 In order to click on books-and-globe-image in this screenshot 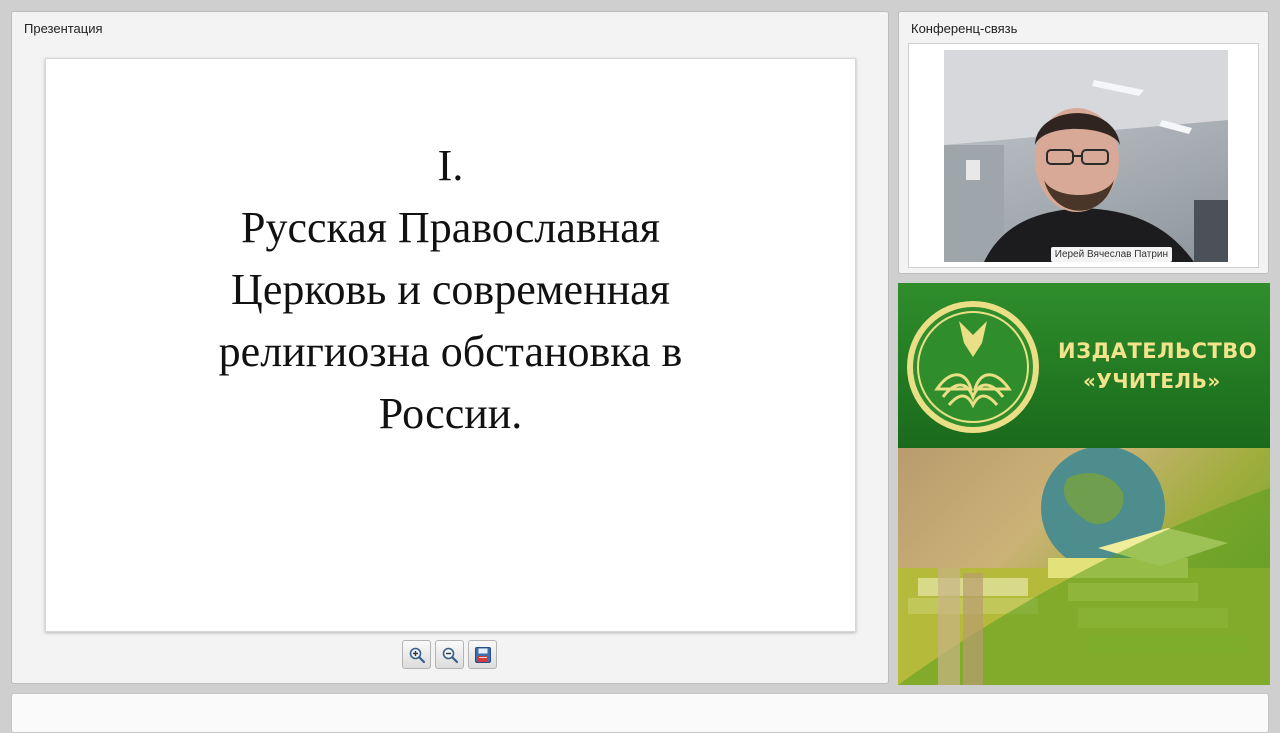, I will do `click(1084, 566)`.